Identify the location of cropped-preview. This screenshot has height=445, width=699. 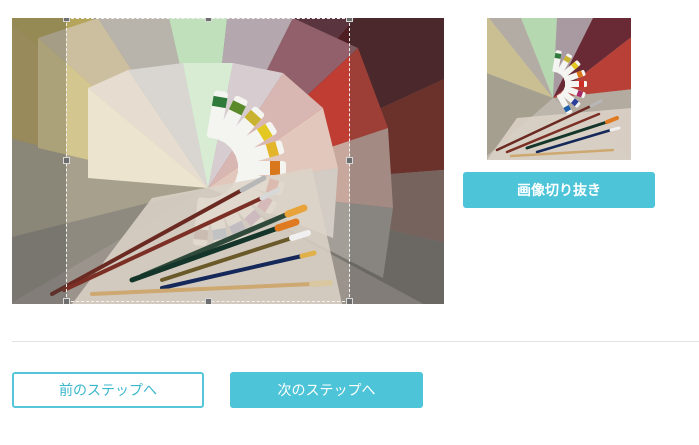
(559, 89).